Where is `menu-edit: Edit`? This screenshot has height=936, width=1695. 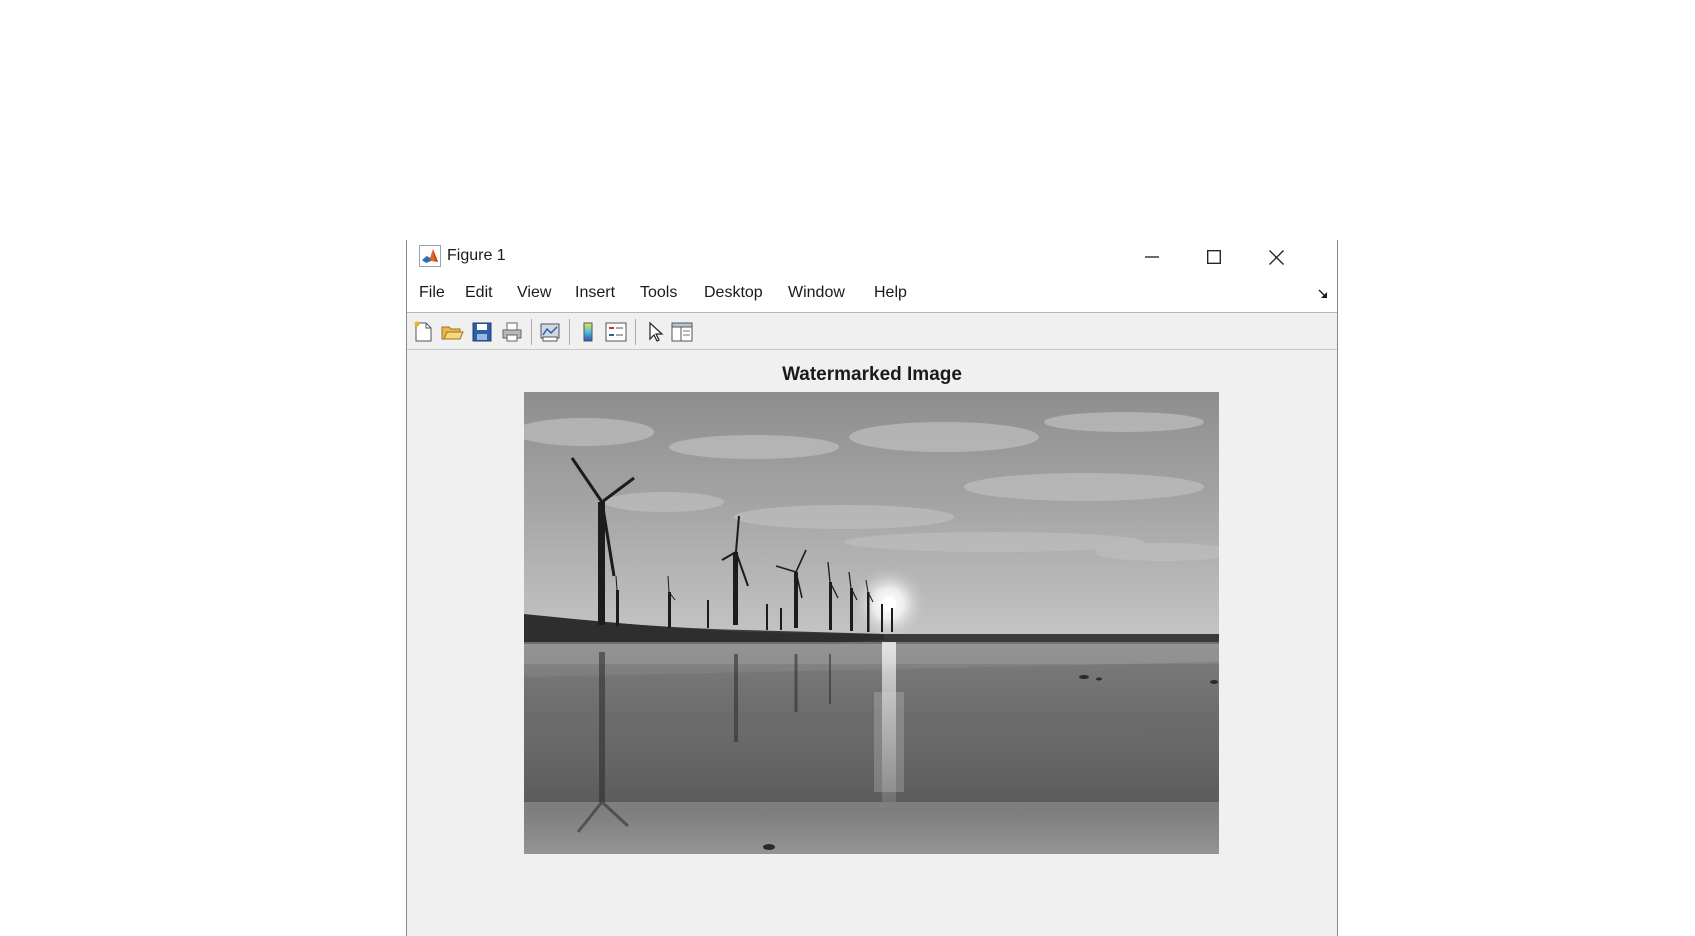
menu-edit: Edit is located at coordinates (479, 293).